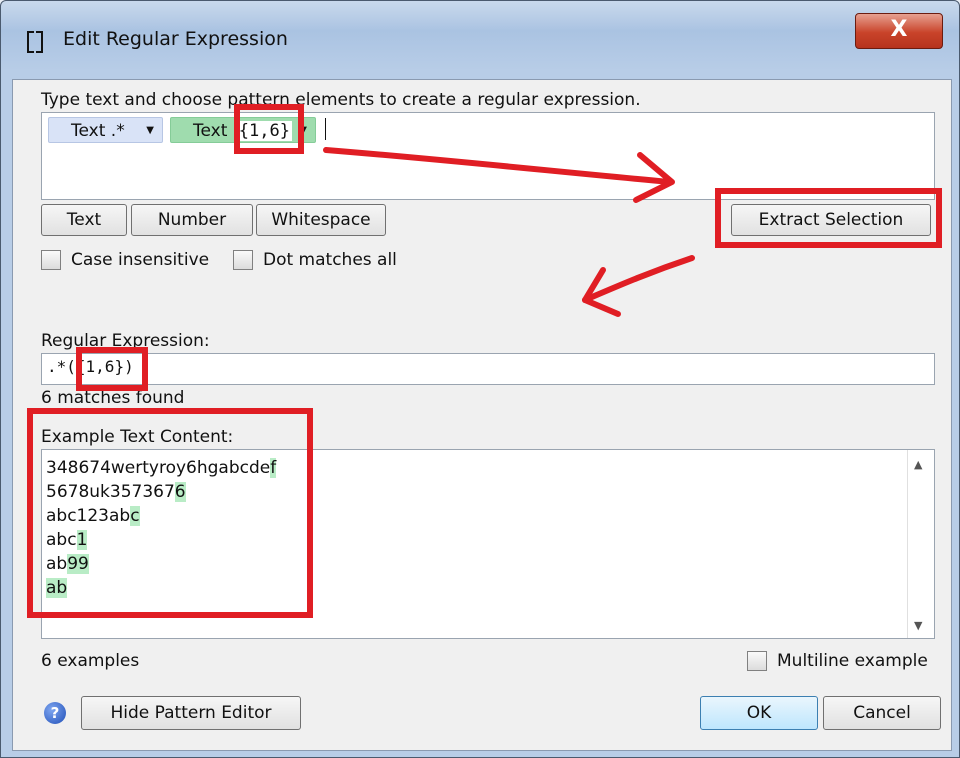 The height and width of the screenshot is (758, 960). What do you see at coordinates (509, 232) in the screenshot?
I see `annotation-arrows` at bounding box center [509, 232].